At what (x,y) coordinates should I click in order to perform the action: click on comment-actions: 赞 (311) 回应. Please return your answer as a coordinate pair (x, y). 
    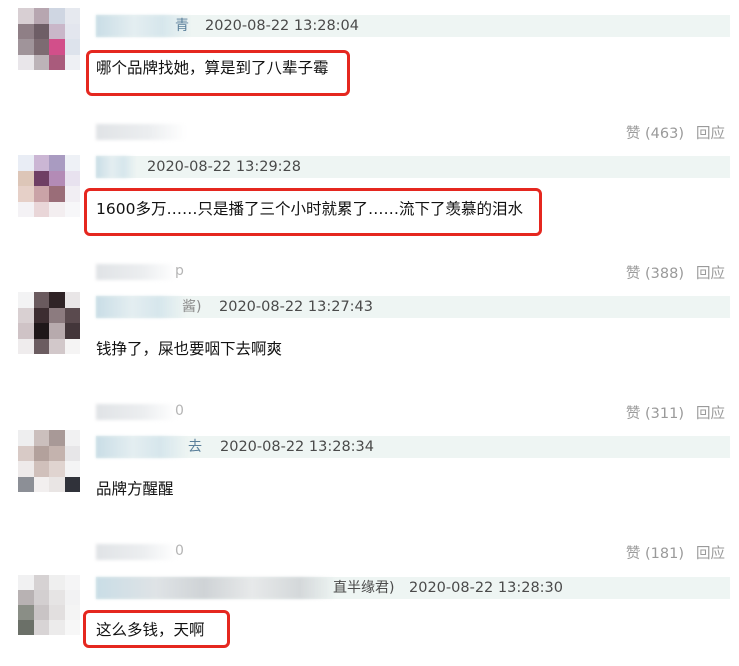
    Looking at the image, I should click on (675, 414).